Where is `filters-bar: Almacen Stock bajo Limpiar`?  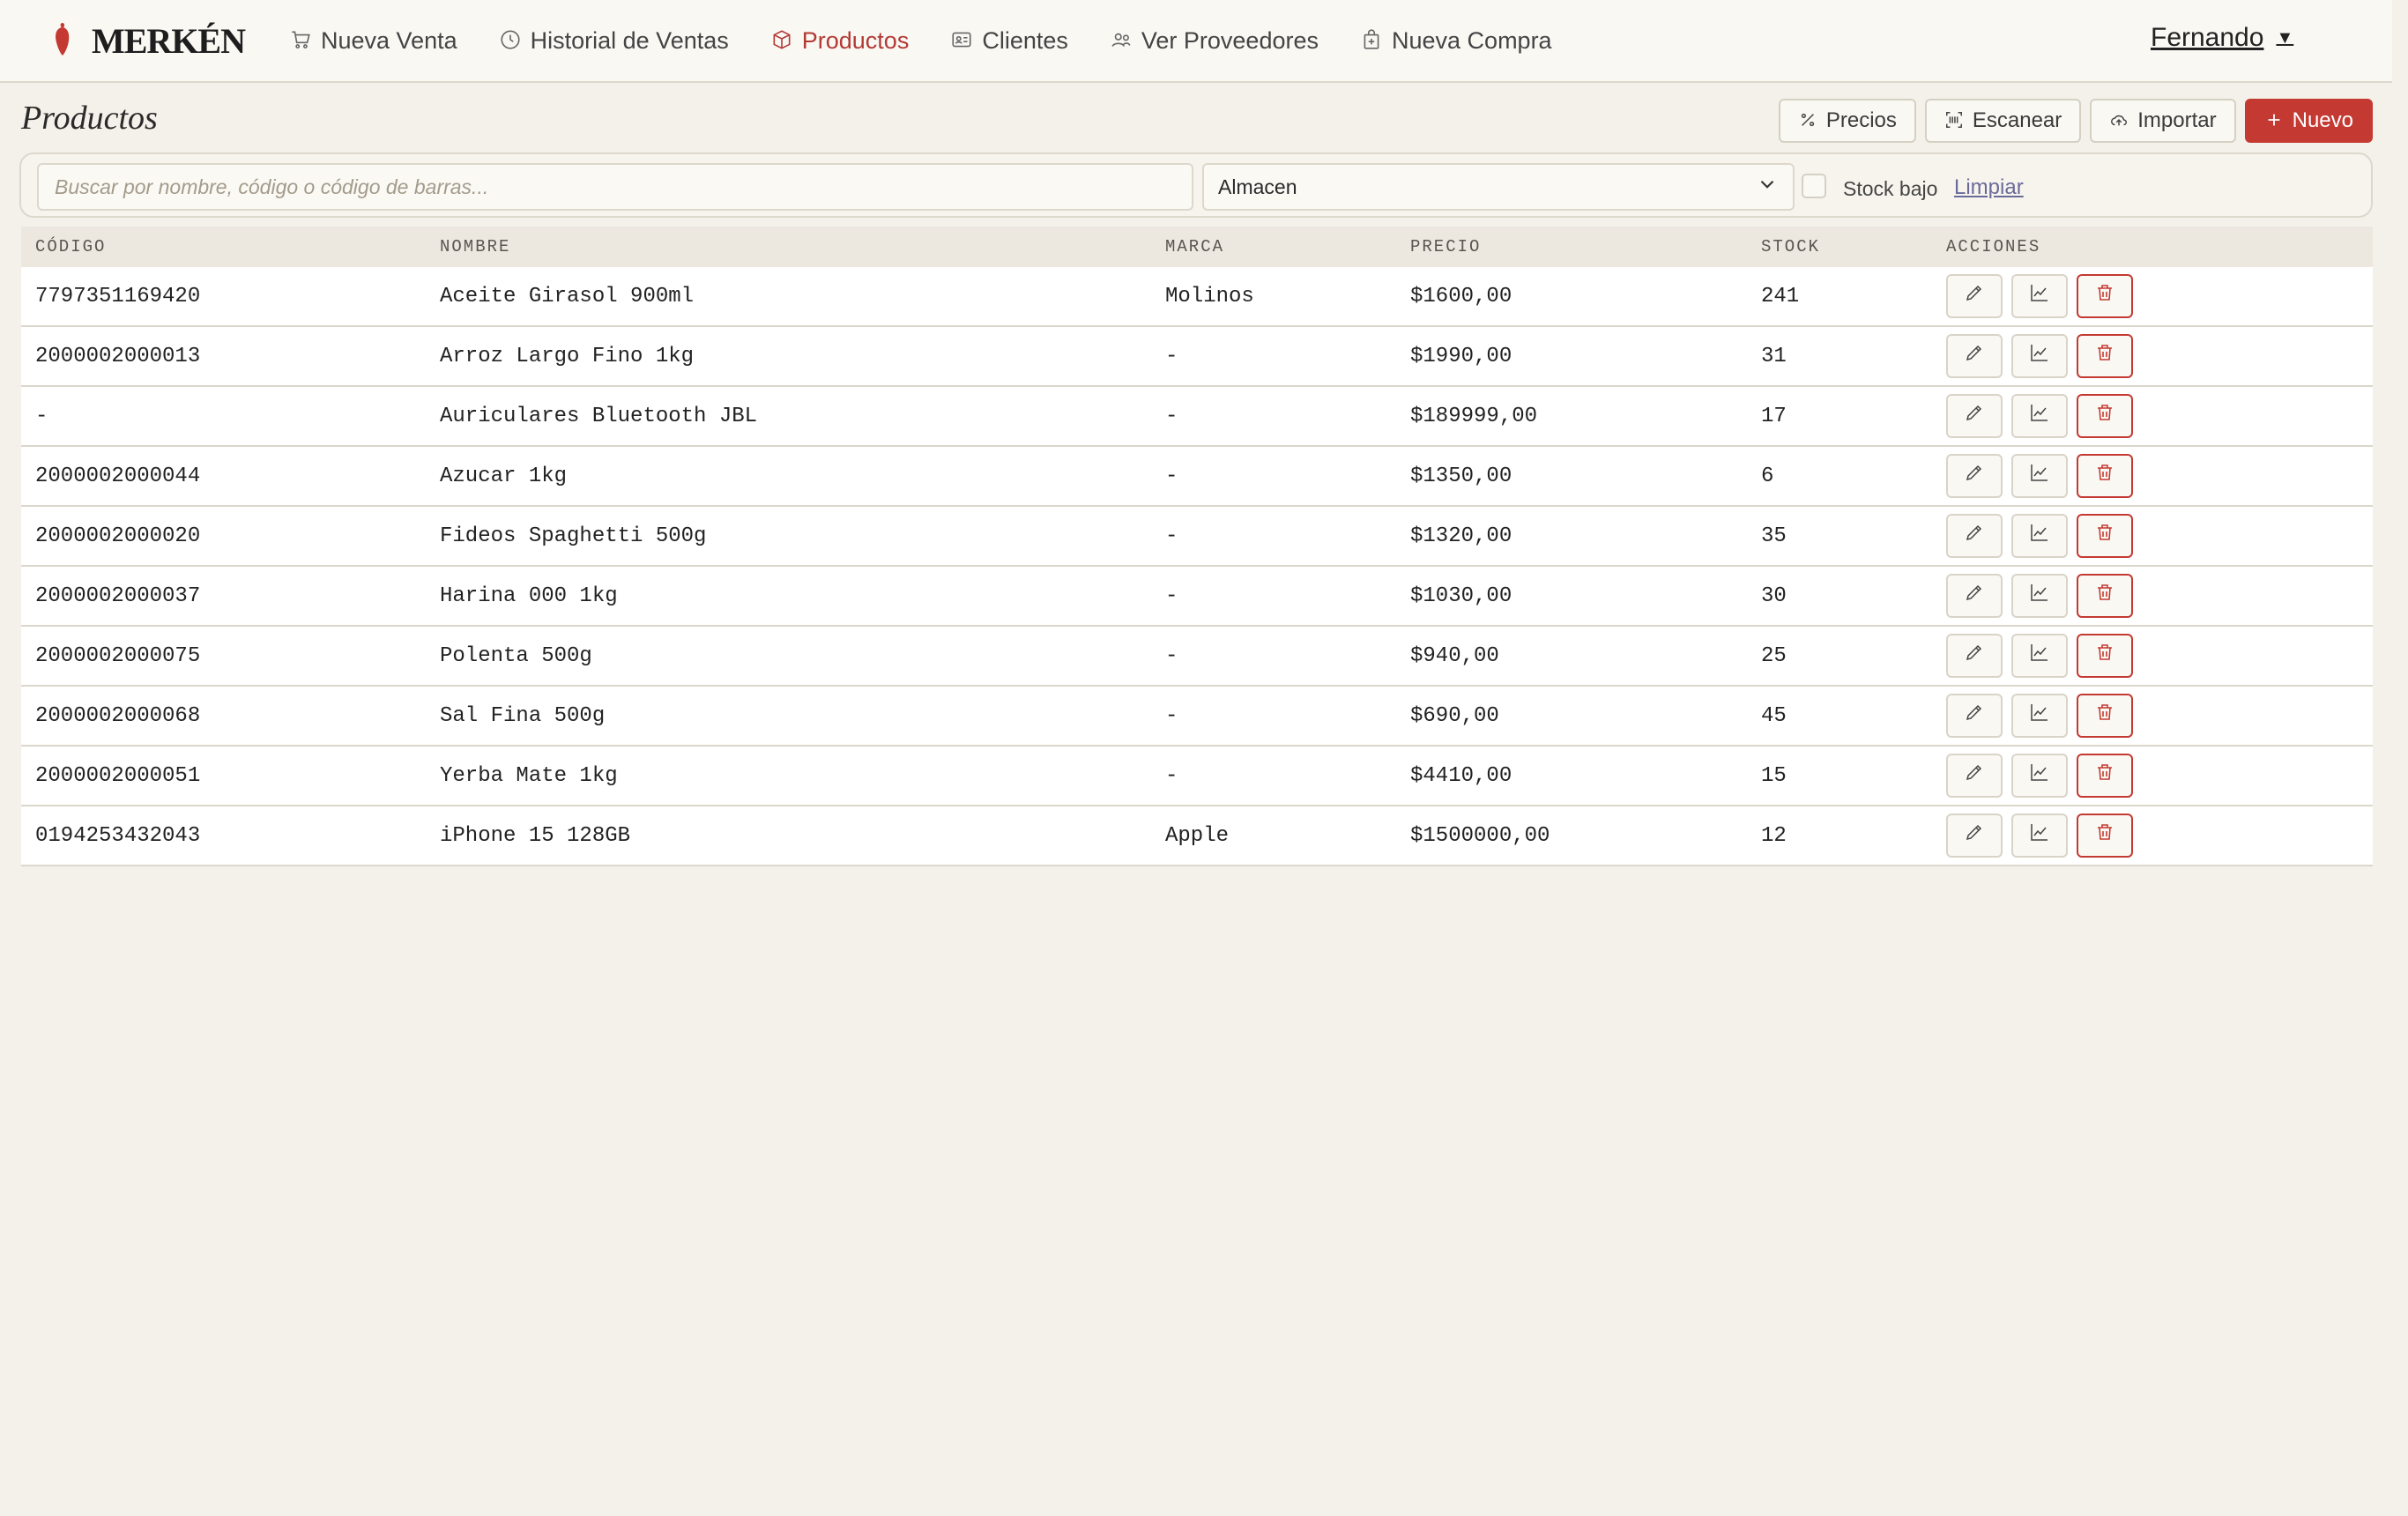
filters-bar: Almacen Stock bajo Limpiar is located at coordinates (1196, 185).